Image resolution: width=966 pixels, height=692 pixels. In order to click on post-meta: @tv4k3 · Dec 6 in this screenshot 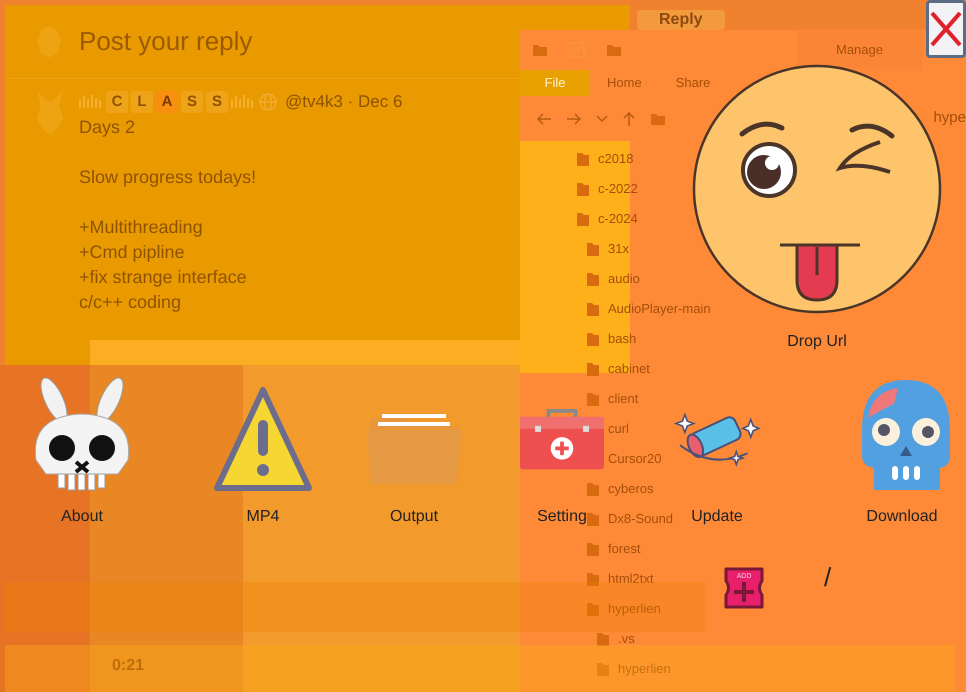, I will do `click(343, 102)`.